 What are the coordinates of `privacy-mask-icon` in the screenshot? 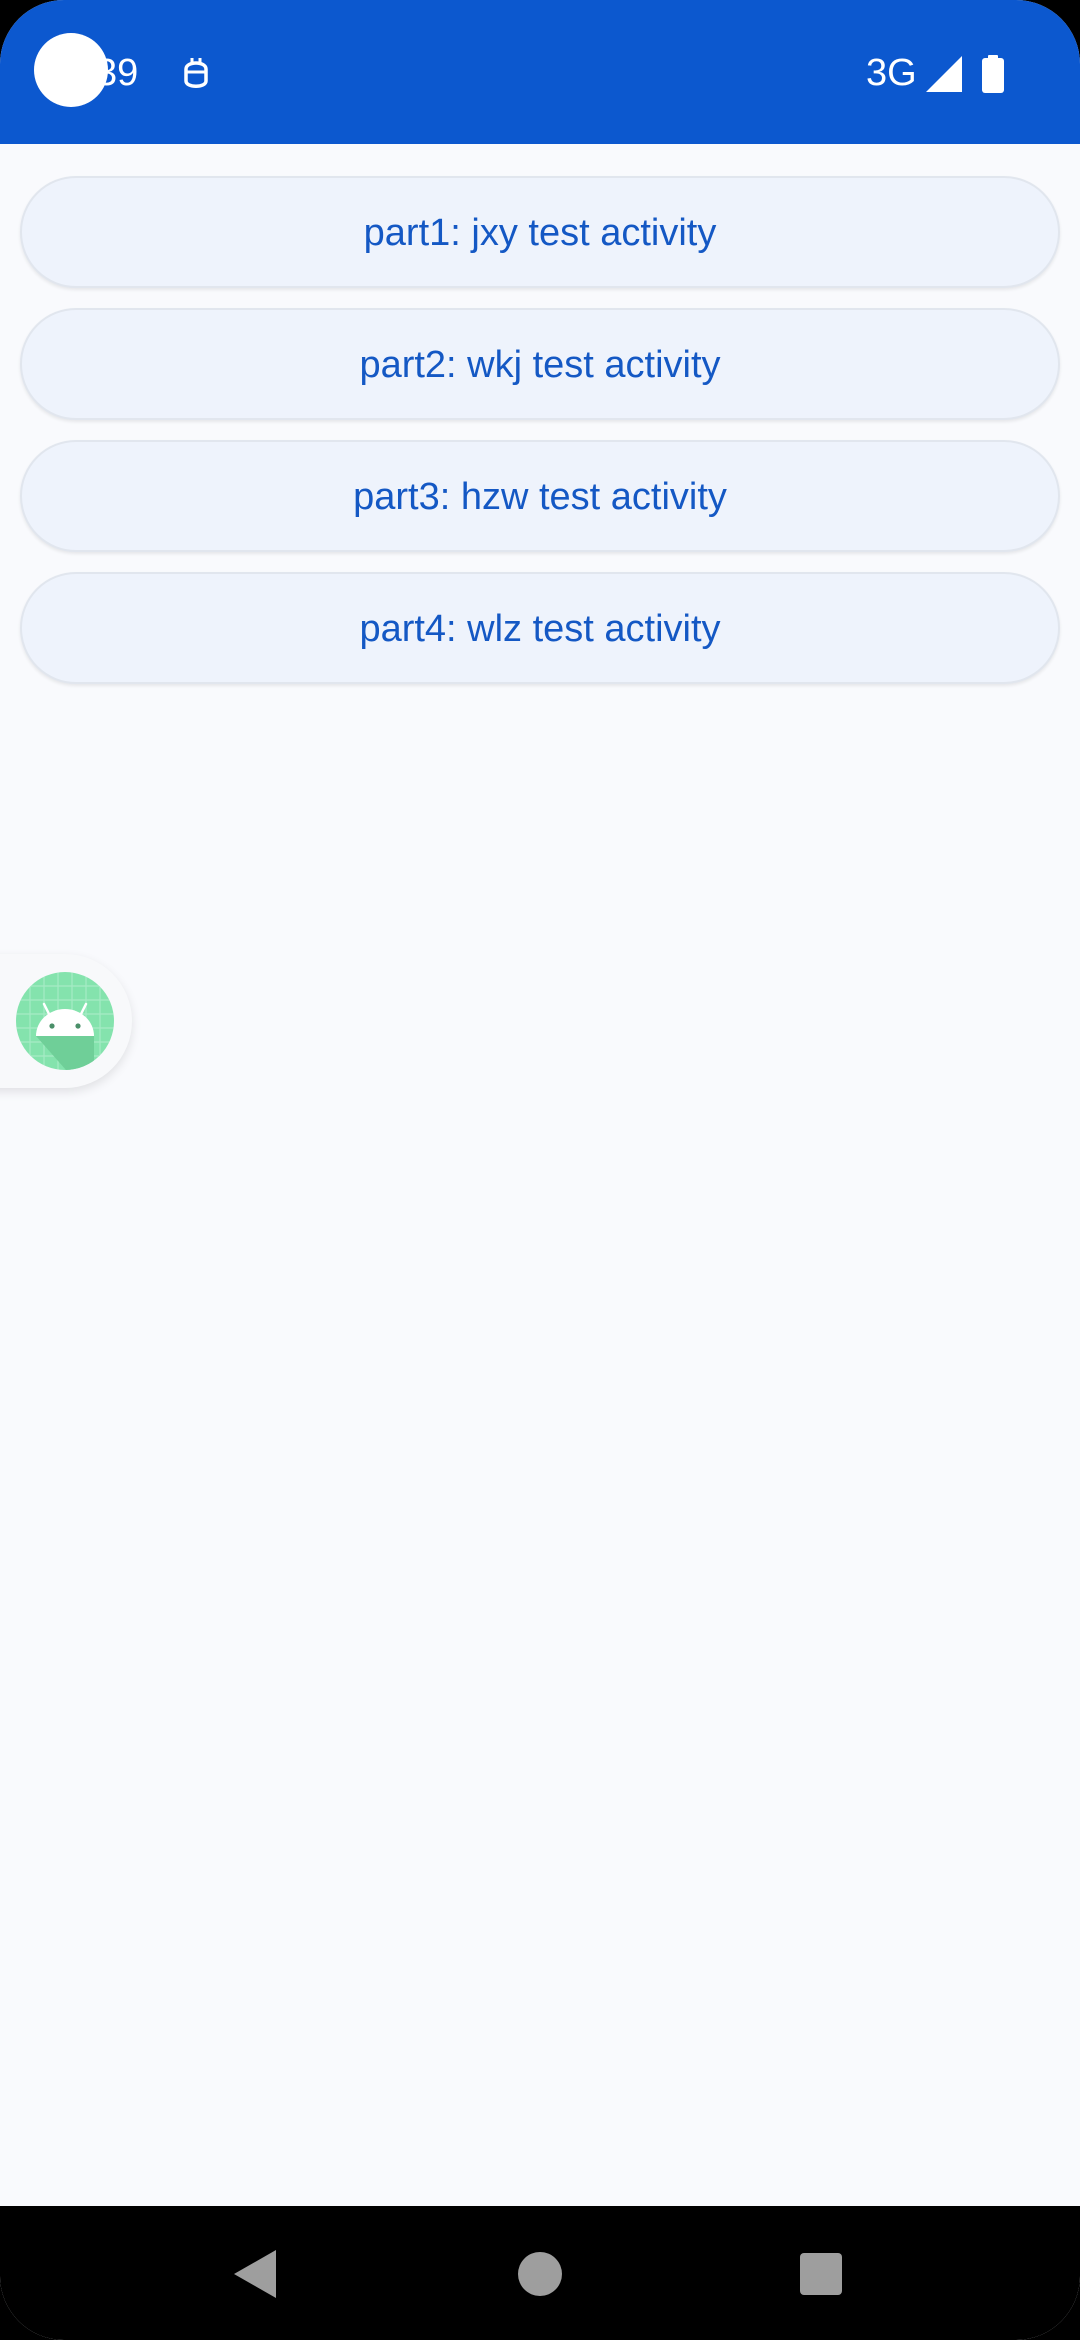 It's located at (196, 73).